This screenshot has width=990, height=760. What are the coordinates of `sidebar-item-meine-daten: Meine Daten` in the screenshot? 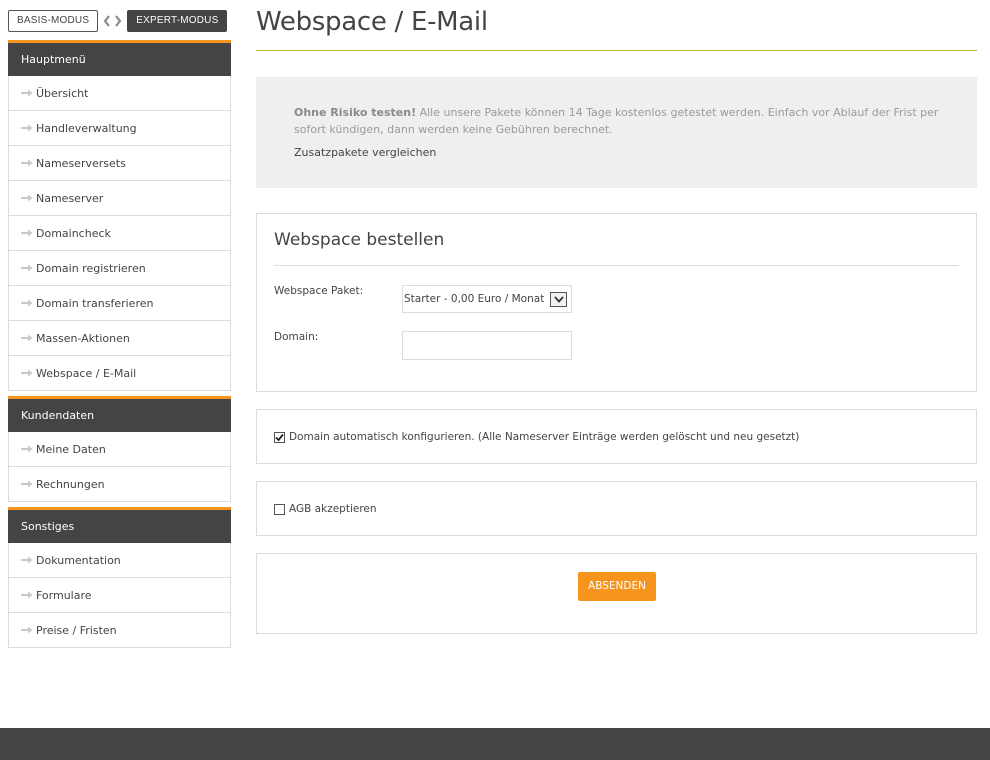 It's located at (119, 449).